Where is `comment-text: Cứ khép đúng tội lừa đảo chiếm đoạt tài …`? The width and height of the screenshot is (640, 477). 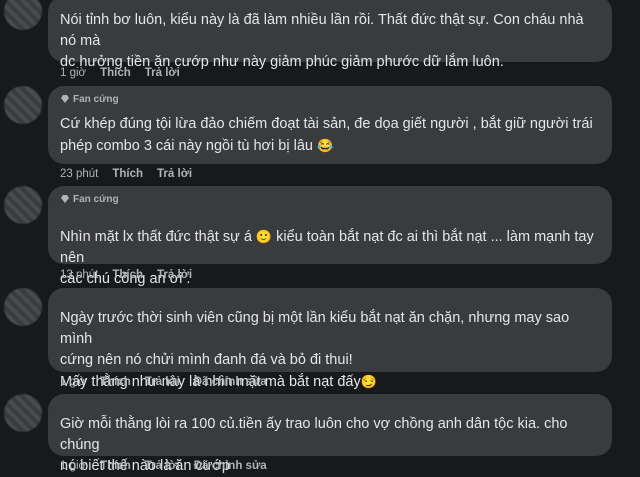 comment-text: Cứ khép đúng tội lừa đảo chiếm đoạt tài … is located at coordinates (330, 135).